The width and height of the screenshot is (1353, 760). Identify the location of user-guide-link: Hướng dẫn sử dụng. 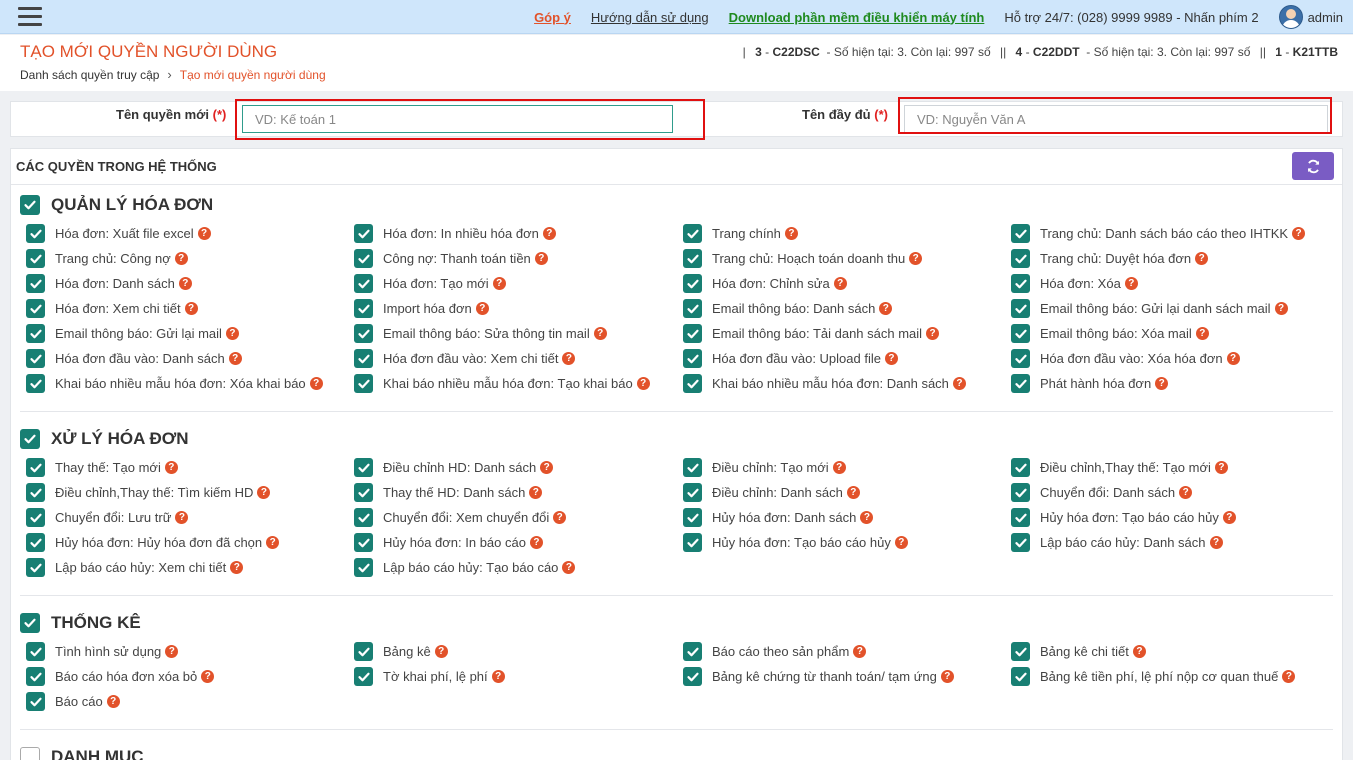
(650, 17).